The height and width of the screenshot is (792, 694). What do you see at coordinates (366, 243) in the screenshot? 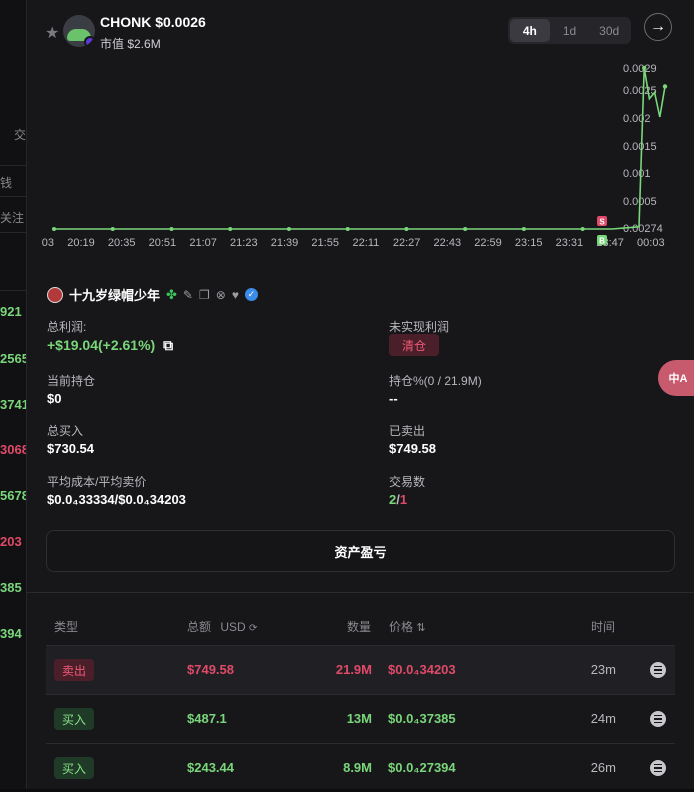
I see `x-tick-label: 22:11` at bounding box center [366, 243].